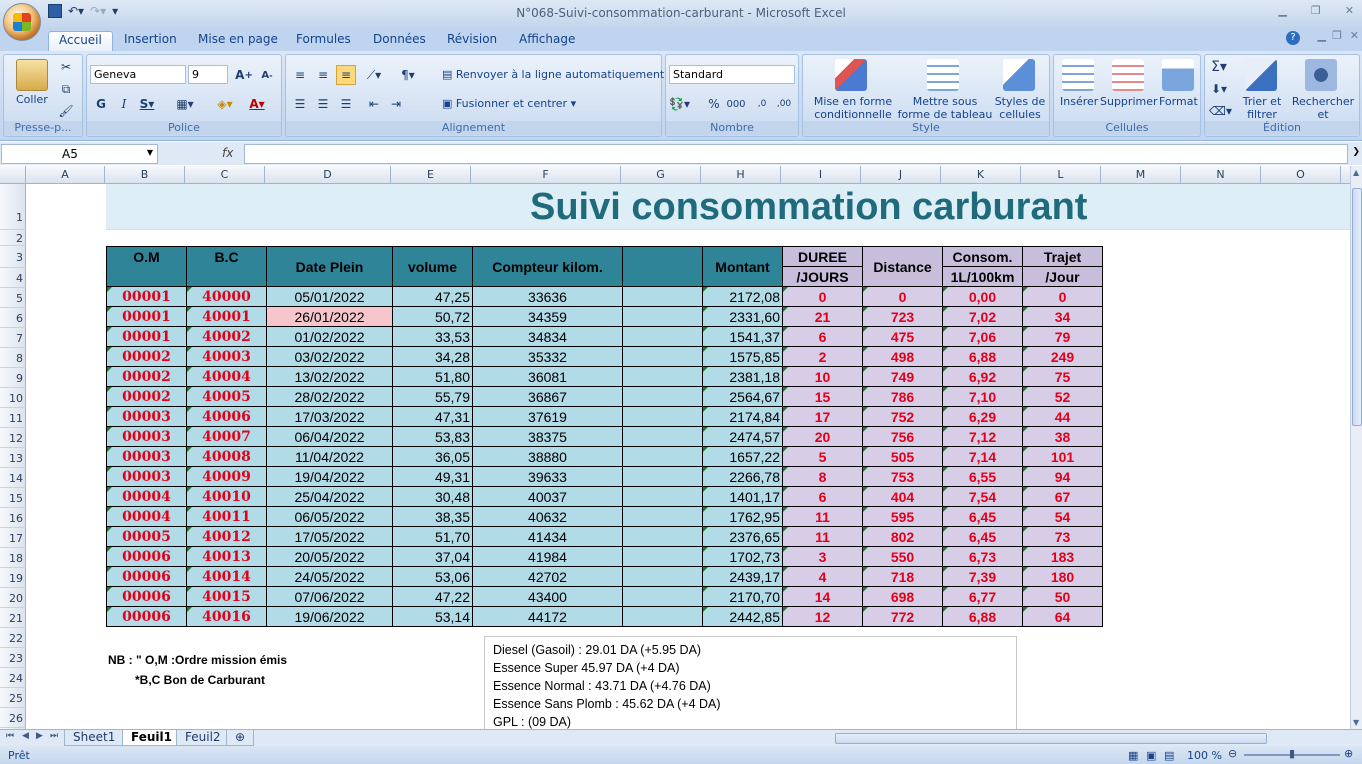  Describe the element at coordinates (432, 616) in the screenshot. I see `table-cell: 53,14` at that location.